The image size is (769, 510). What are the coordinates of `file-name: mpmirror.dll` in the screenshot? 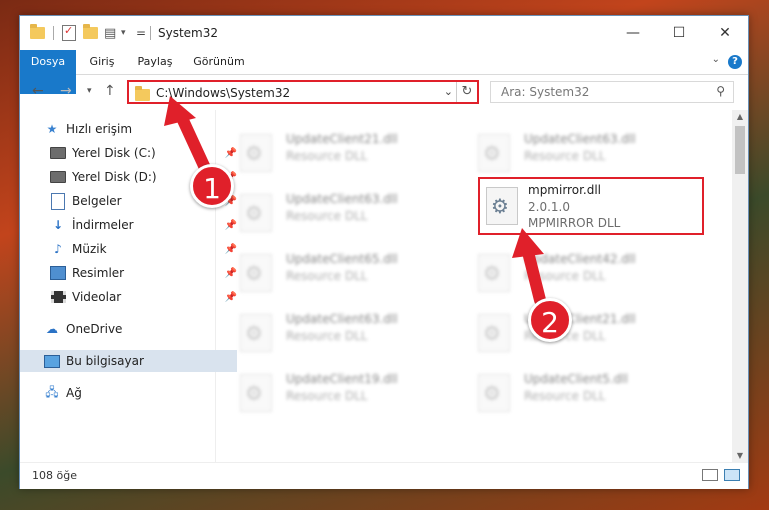 It's located at (564, 190).